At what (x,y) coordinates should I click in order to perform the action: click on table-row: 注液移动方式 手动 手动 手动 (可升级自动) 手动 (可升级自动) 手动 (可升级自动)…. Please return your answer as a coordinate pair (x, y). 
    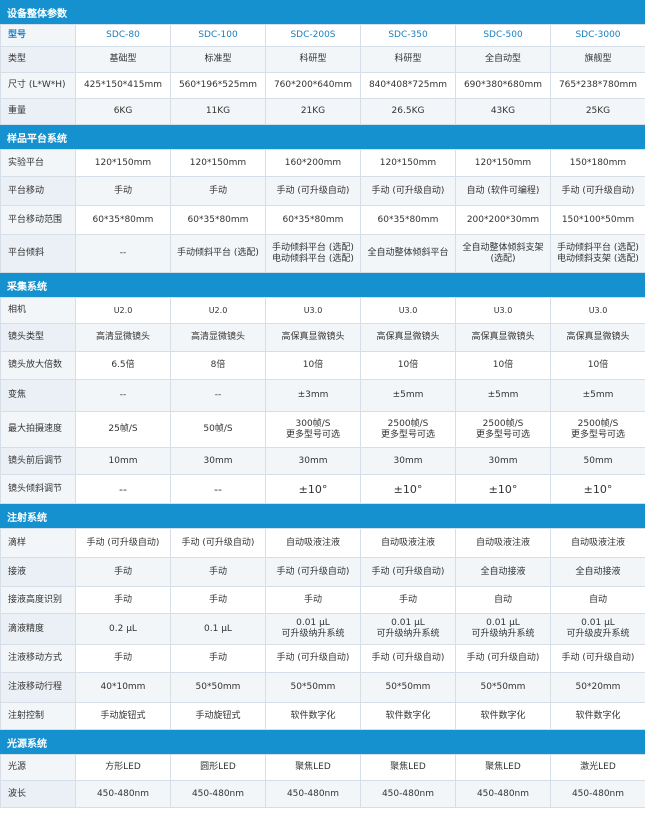
    Looking at the image, I should click on (322, 658).